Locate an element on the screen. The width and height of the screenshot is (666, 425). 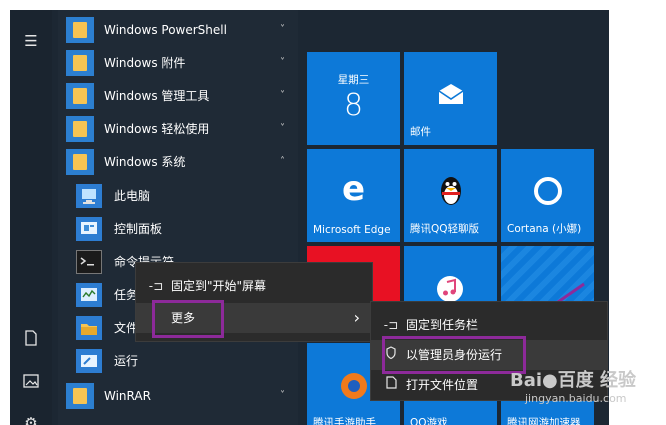
file-icon is located at coordinates (391, 385).